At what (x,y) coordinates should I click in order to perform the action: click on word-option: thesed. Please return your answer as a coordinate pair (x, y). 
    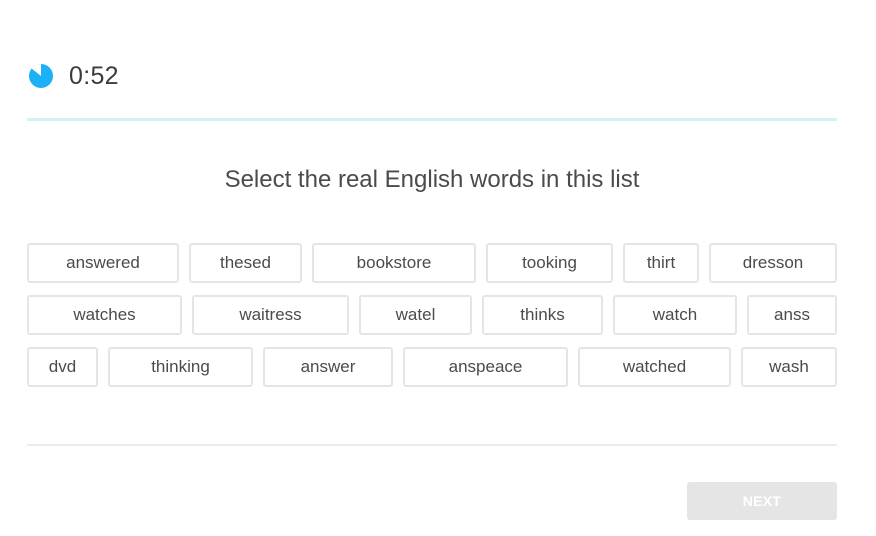
    Looking at the image, I should click on (245, 263).